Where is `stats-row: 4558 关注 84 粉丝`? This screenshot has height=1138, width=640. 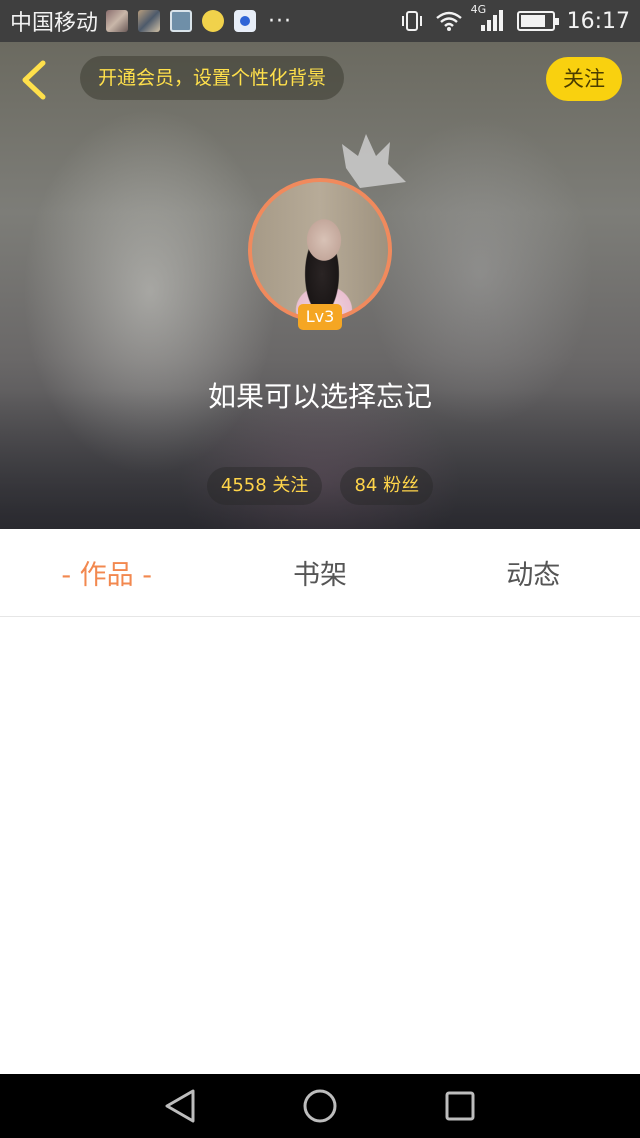
stats-row: 4558 关注 84 粉丝 is located at coordinates (320, 486).